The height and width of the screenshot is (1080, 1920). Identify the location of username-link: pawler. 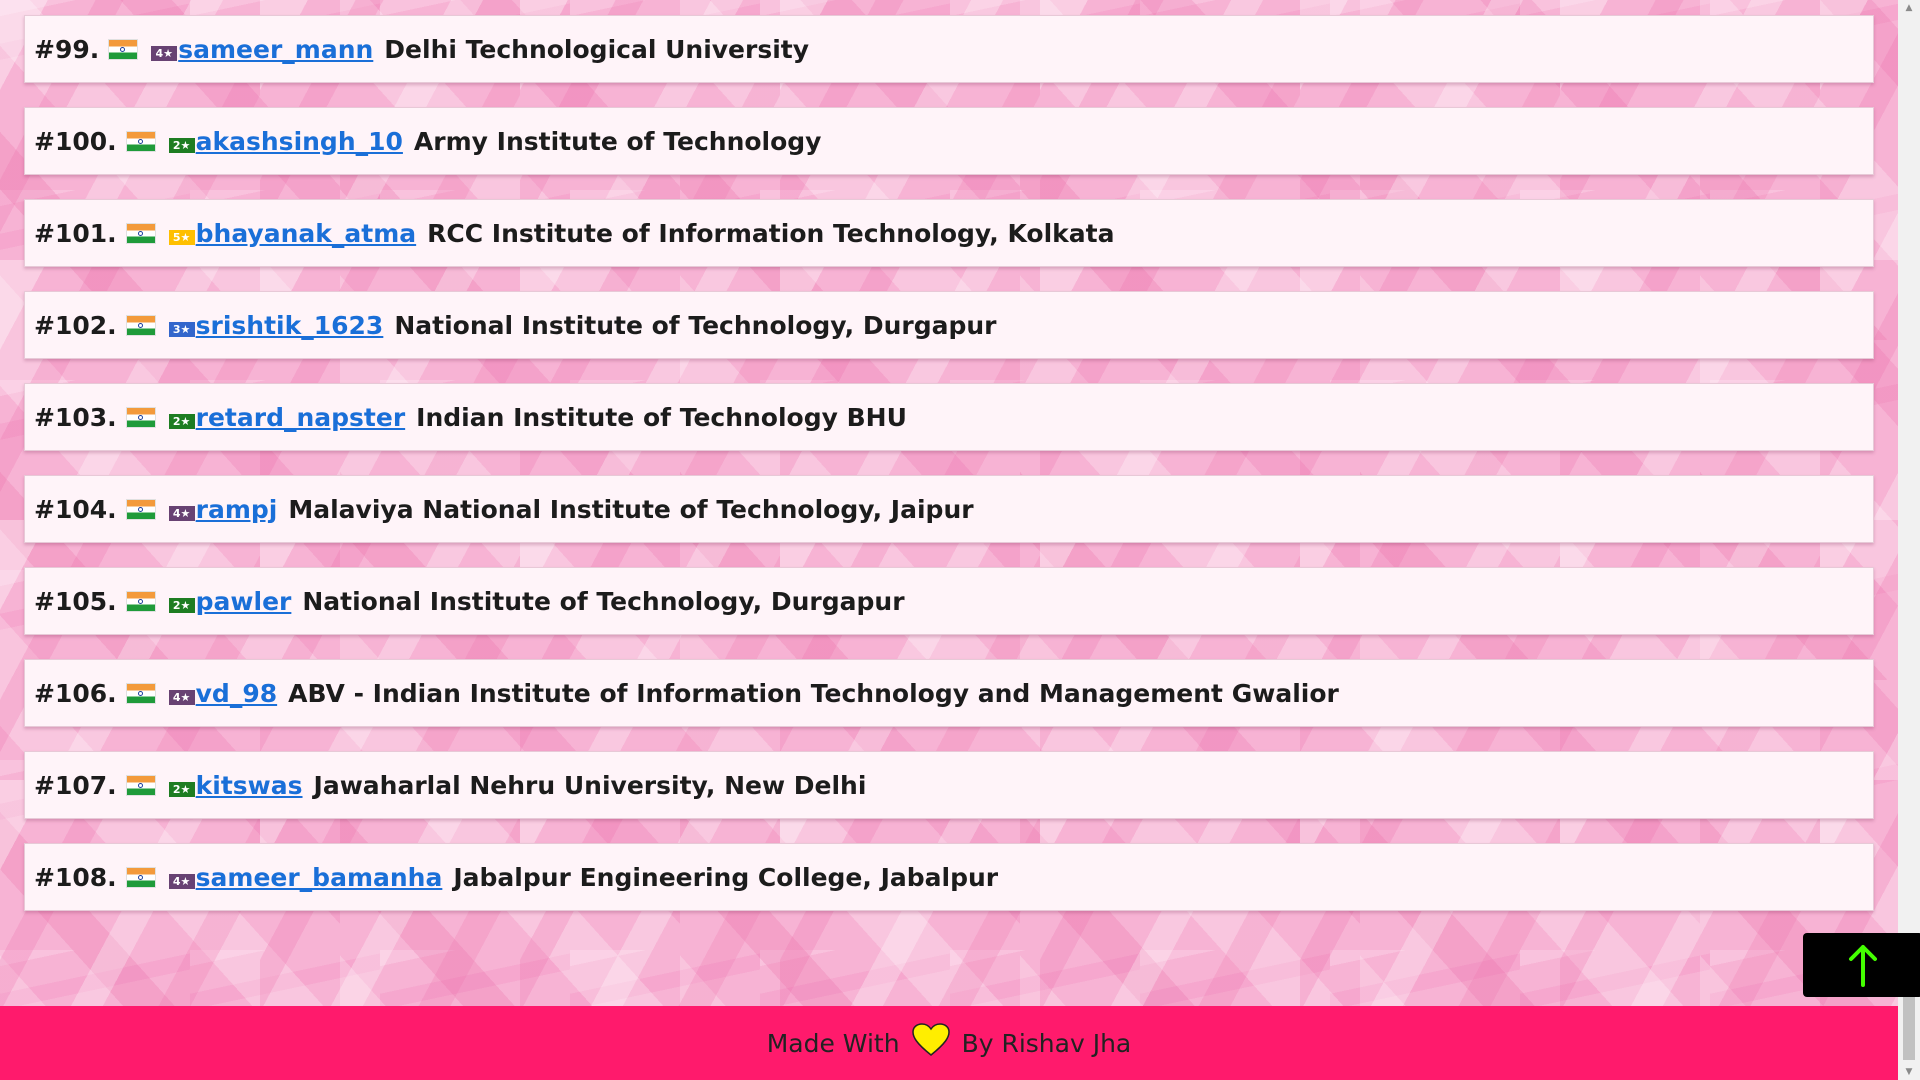
(244, 601).